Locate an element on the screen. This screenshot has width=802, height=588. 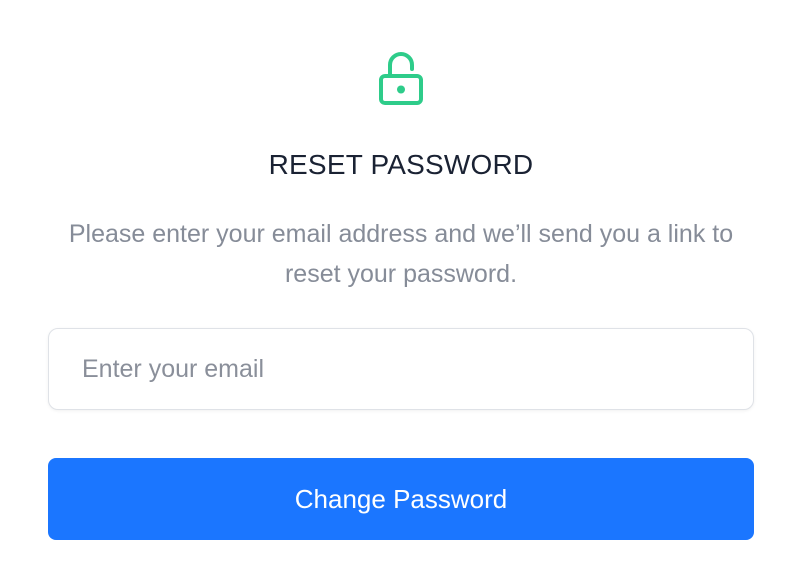
email-field is located at coordinates (401, 369).